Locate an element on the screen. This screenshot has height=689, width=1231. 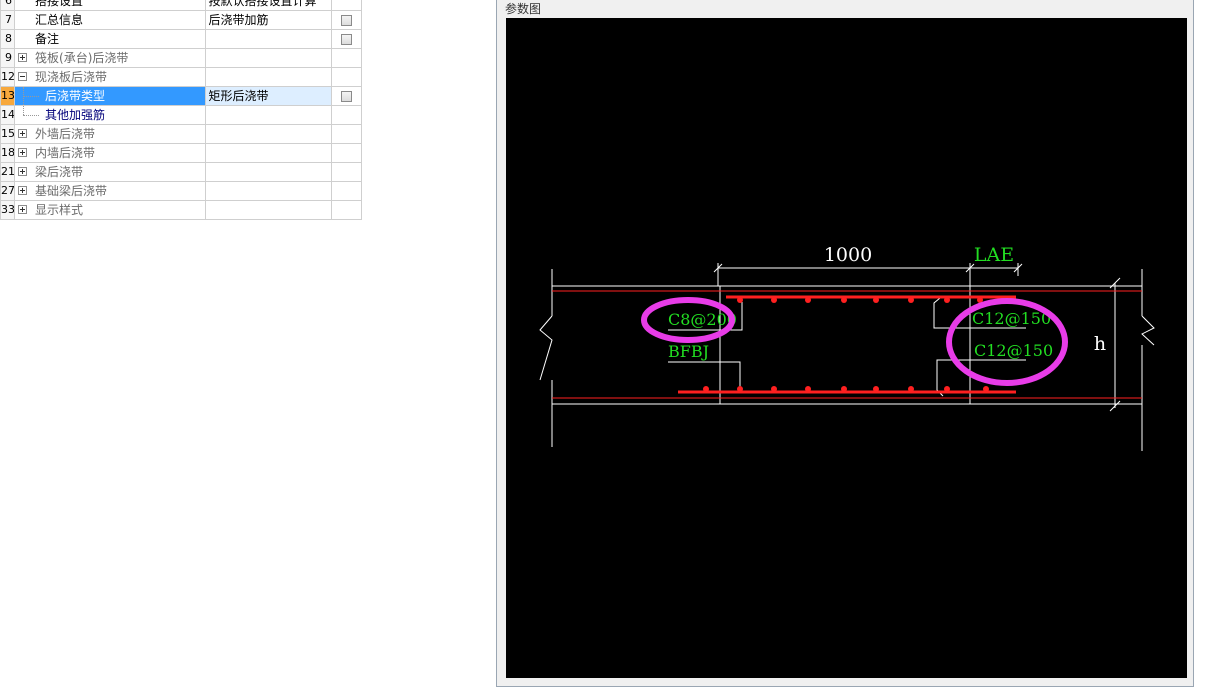
right-break-symbol is located at coordinates (1148, 330).